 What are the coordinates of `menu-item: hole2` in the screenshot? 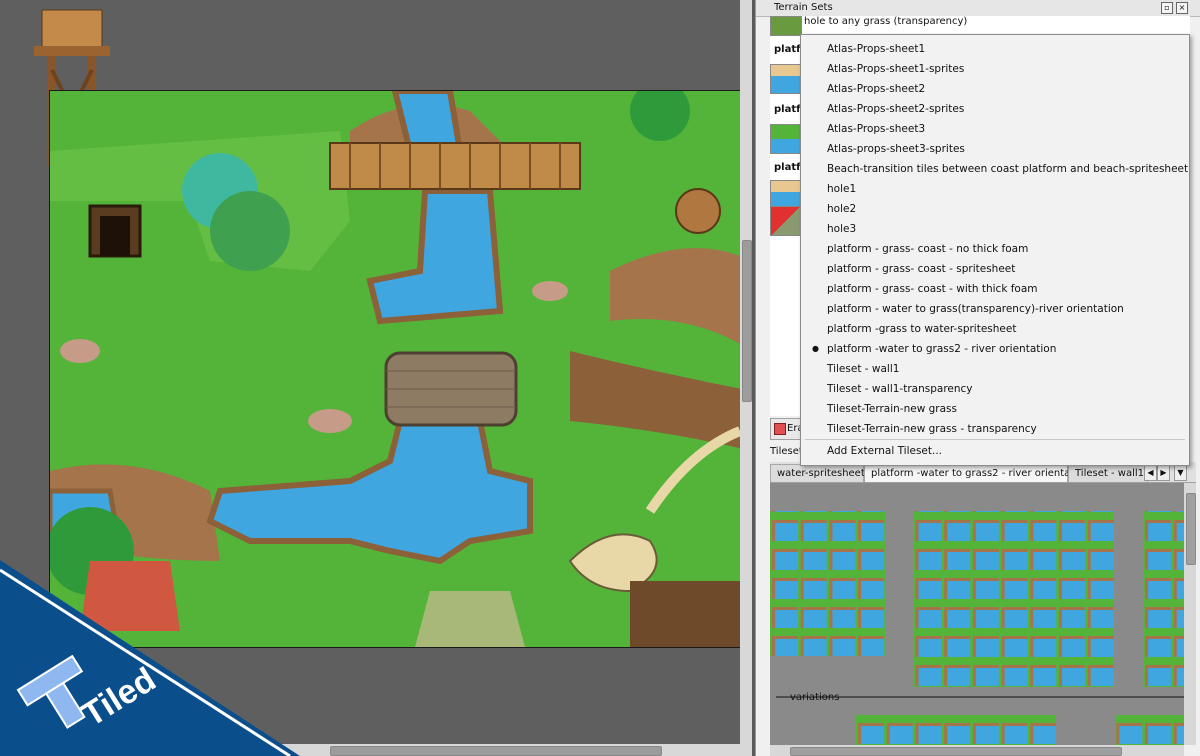 It's located at (841, 209).